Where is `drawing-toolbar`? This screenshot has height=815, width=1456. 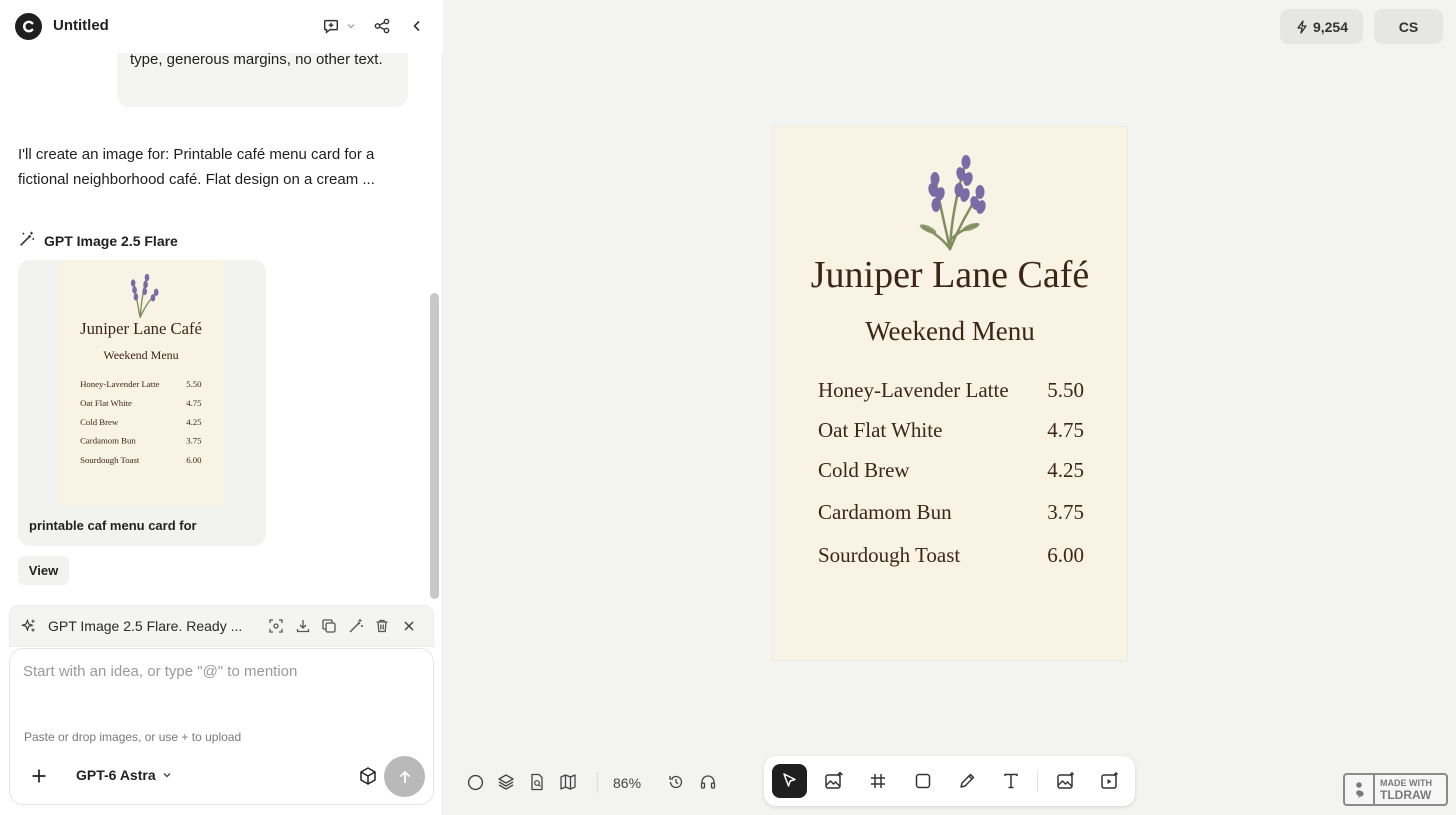
drawing-toolbar is located at coordinates (949, 781).